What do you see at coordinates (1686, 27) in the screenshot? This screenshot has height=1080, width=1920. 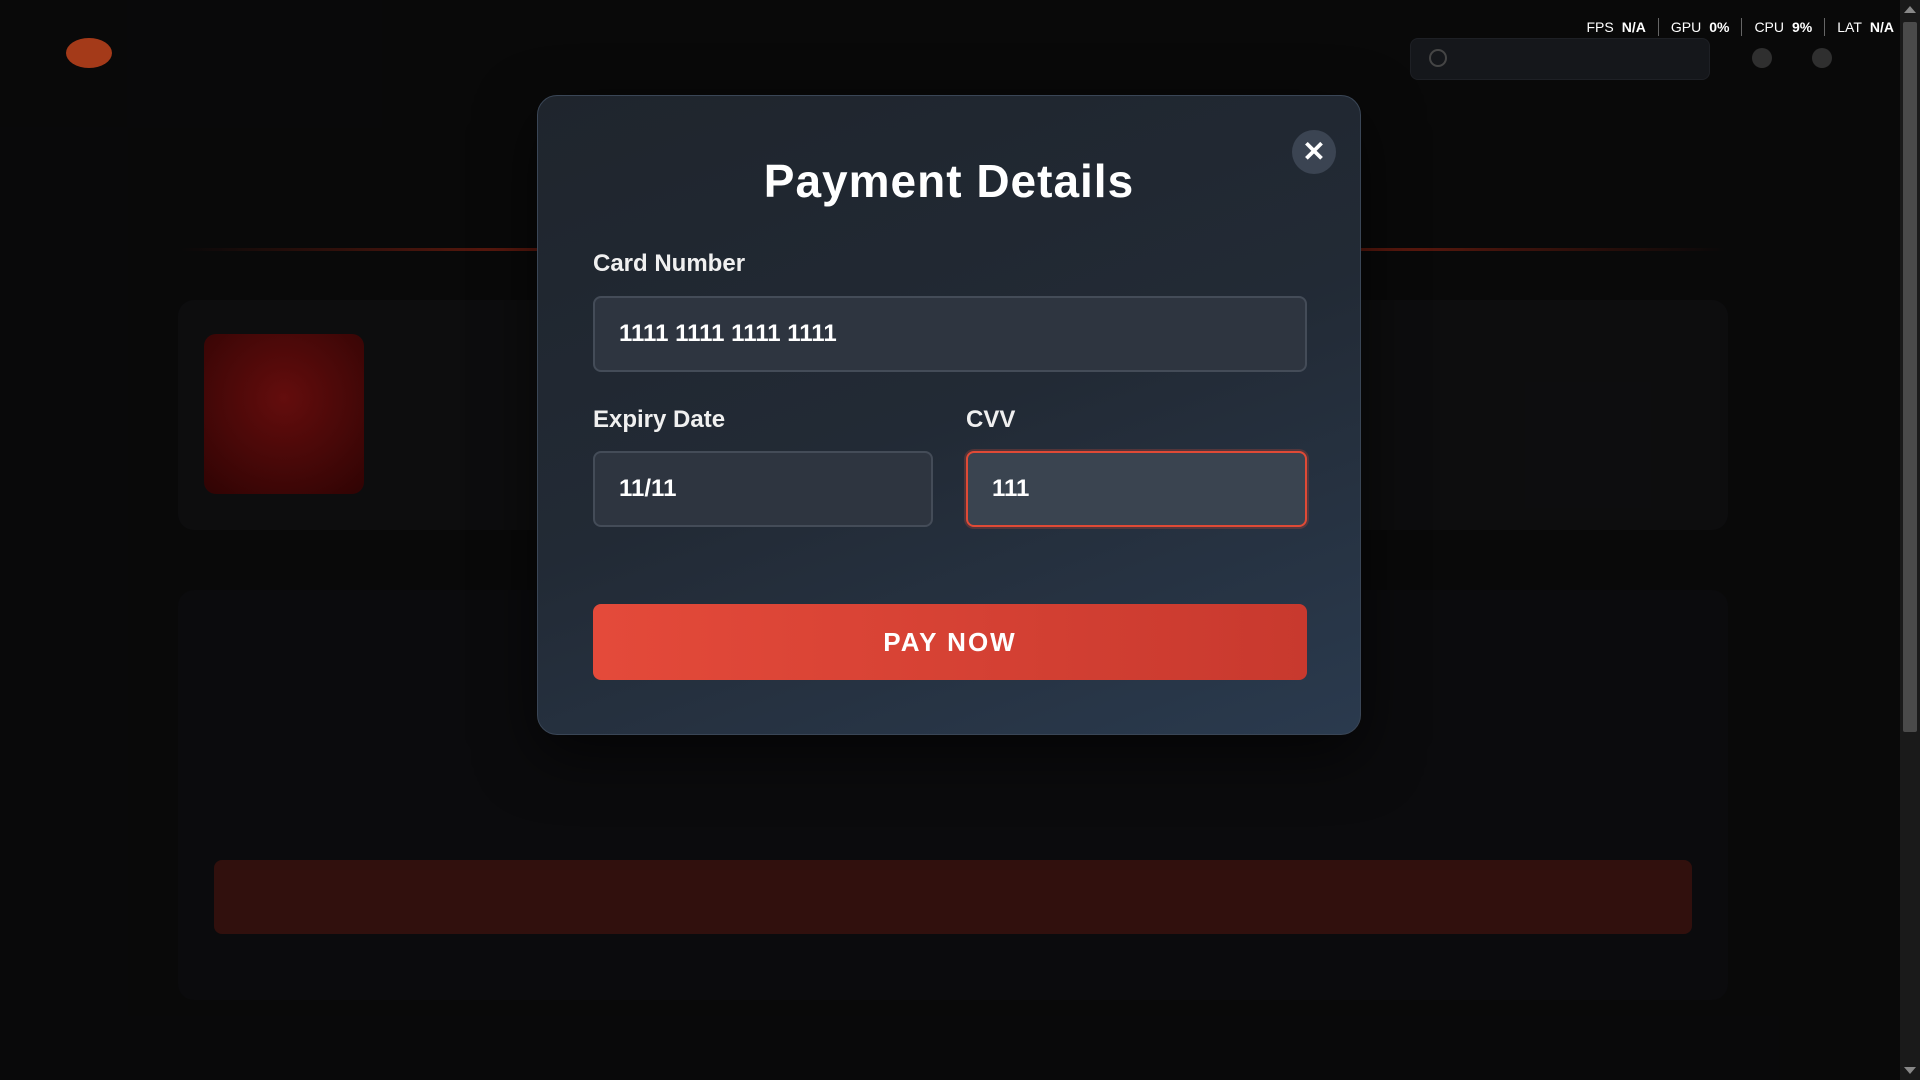 I see `stat-label: GPU` at bounding box center [1686, 27].